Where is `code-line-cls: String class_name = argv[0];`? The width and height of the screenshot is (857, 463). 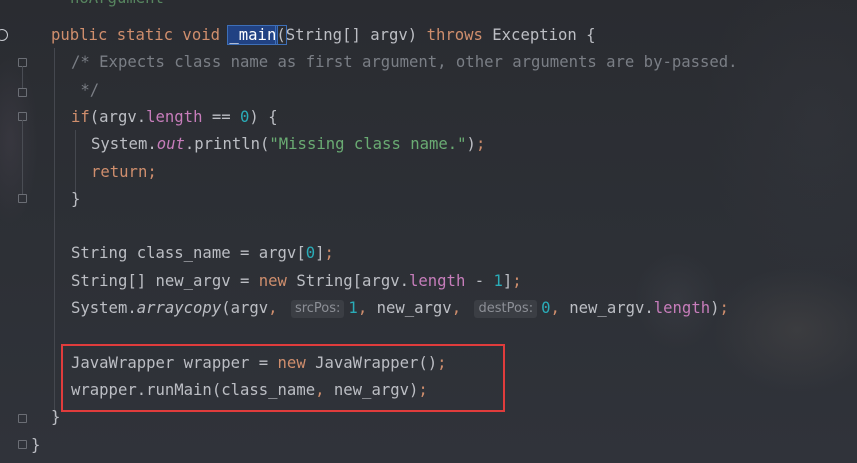
code-line-cls: String class_name = argv[0]; is located at coordinates (202, 253).